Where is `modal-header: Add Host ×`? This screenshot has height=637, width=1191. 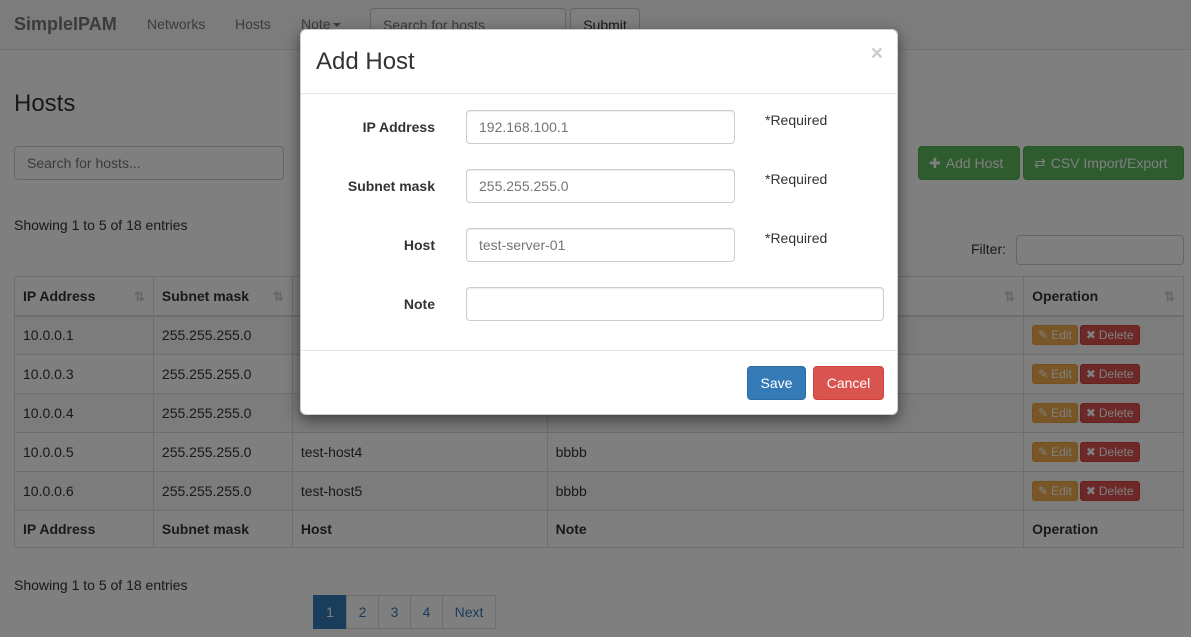
modal-header: Add Host × is located at coordinates (599, 62).